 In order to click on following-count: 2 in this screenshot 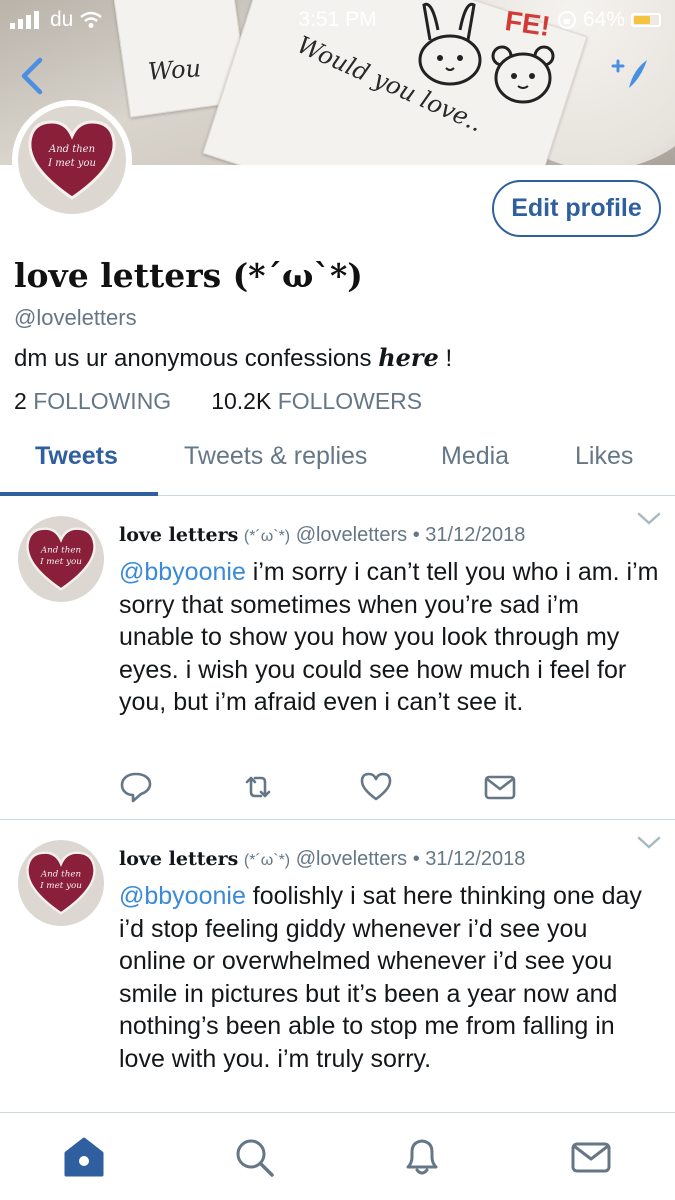, I will do `click(20, 401)`.